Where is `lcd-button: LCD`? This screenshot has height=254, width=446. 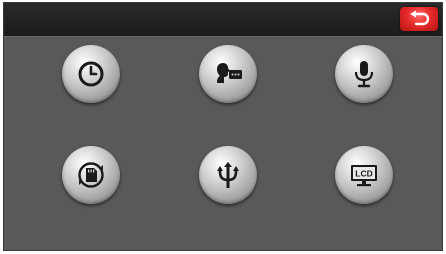
lcd-button: LCD is located at coordinates (364, 175).